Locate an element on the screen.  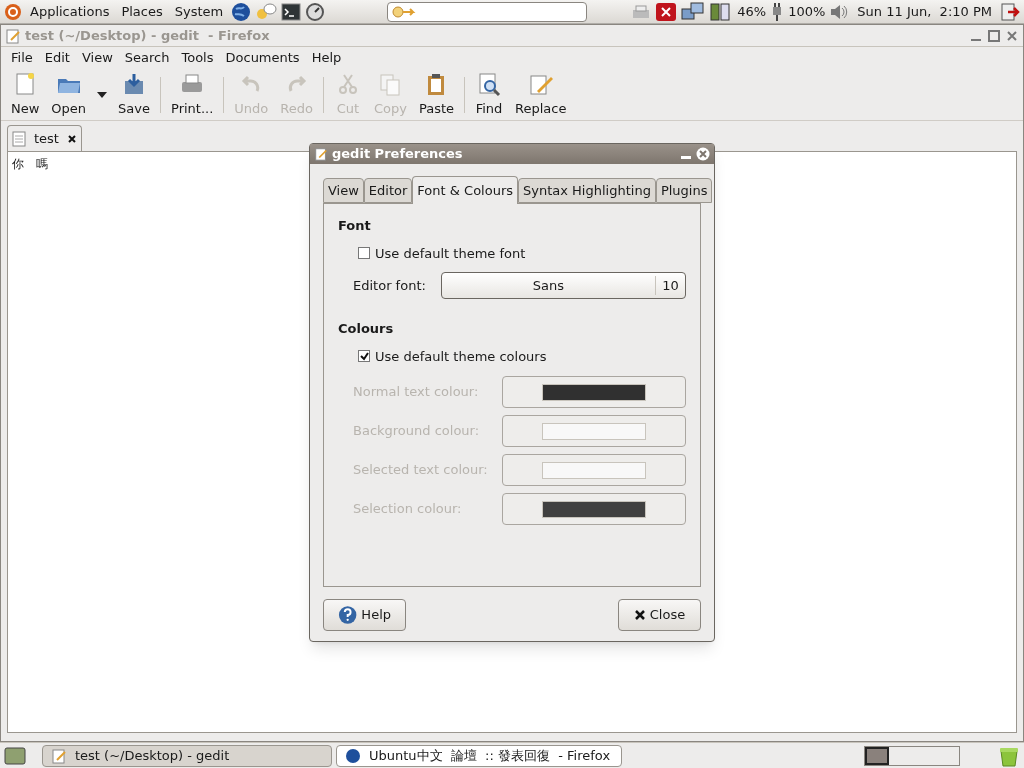
battery-percent: 46% is located at coordinates (752, 11).